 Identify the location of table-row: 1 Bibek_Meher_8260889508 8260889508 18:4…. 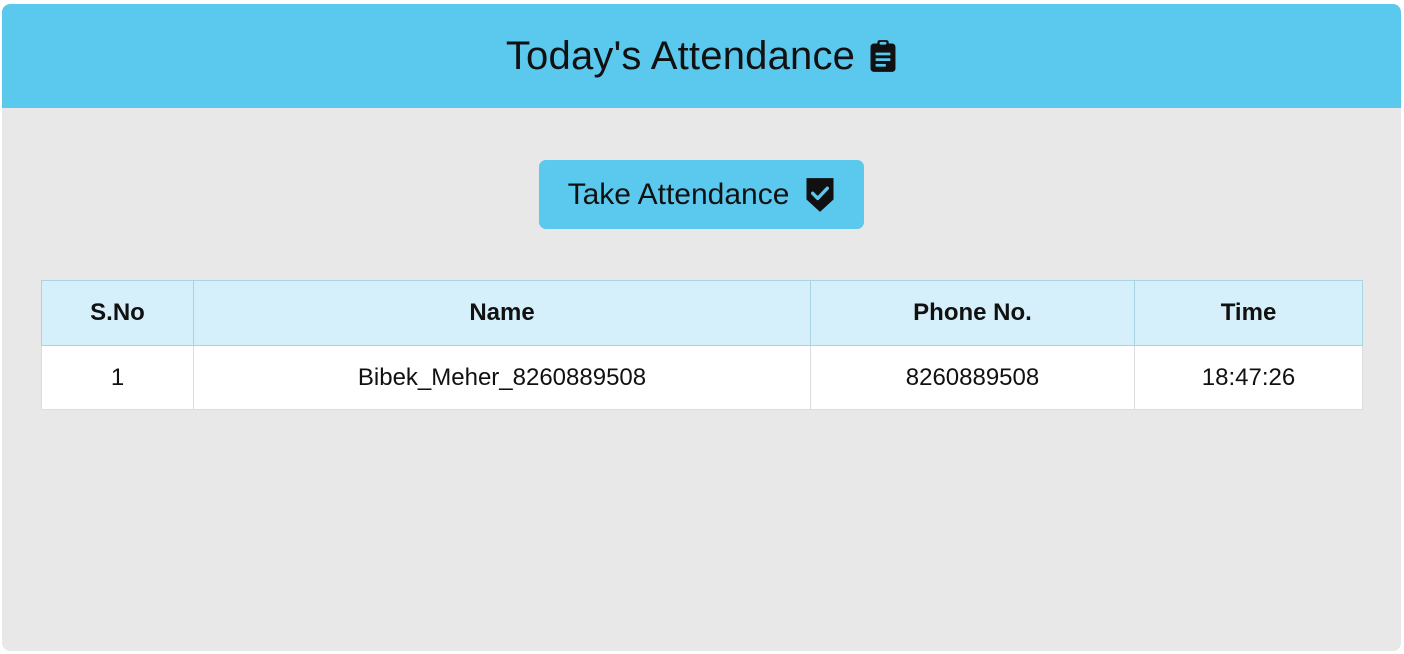
(702, 377).